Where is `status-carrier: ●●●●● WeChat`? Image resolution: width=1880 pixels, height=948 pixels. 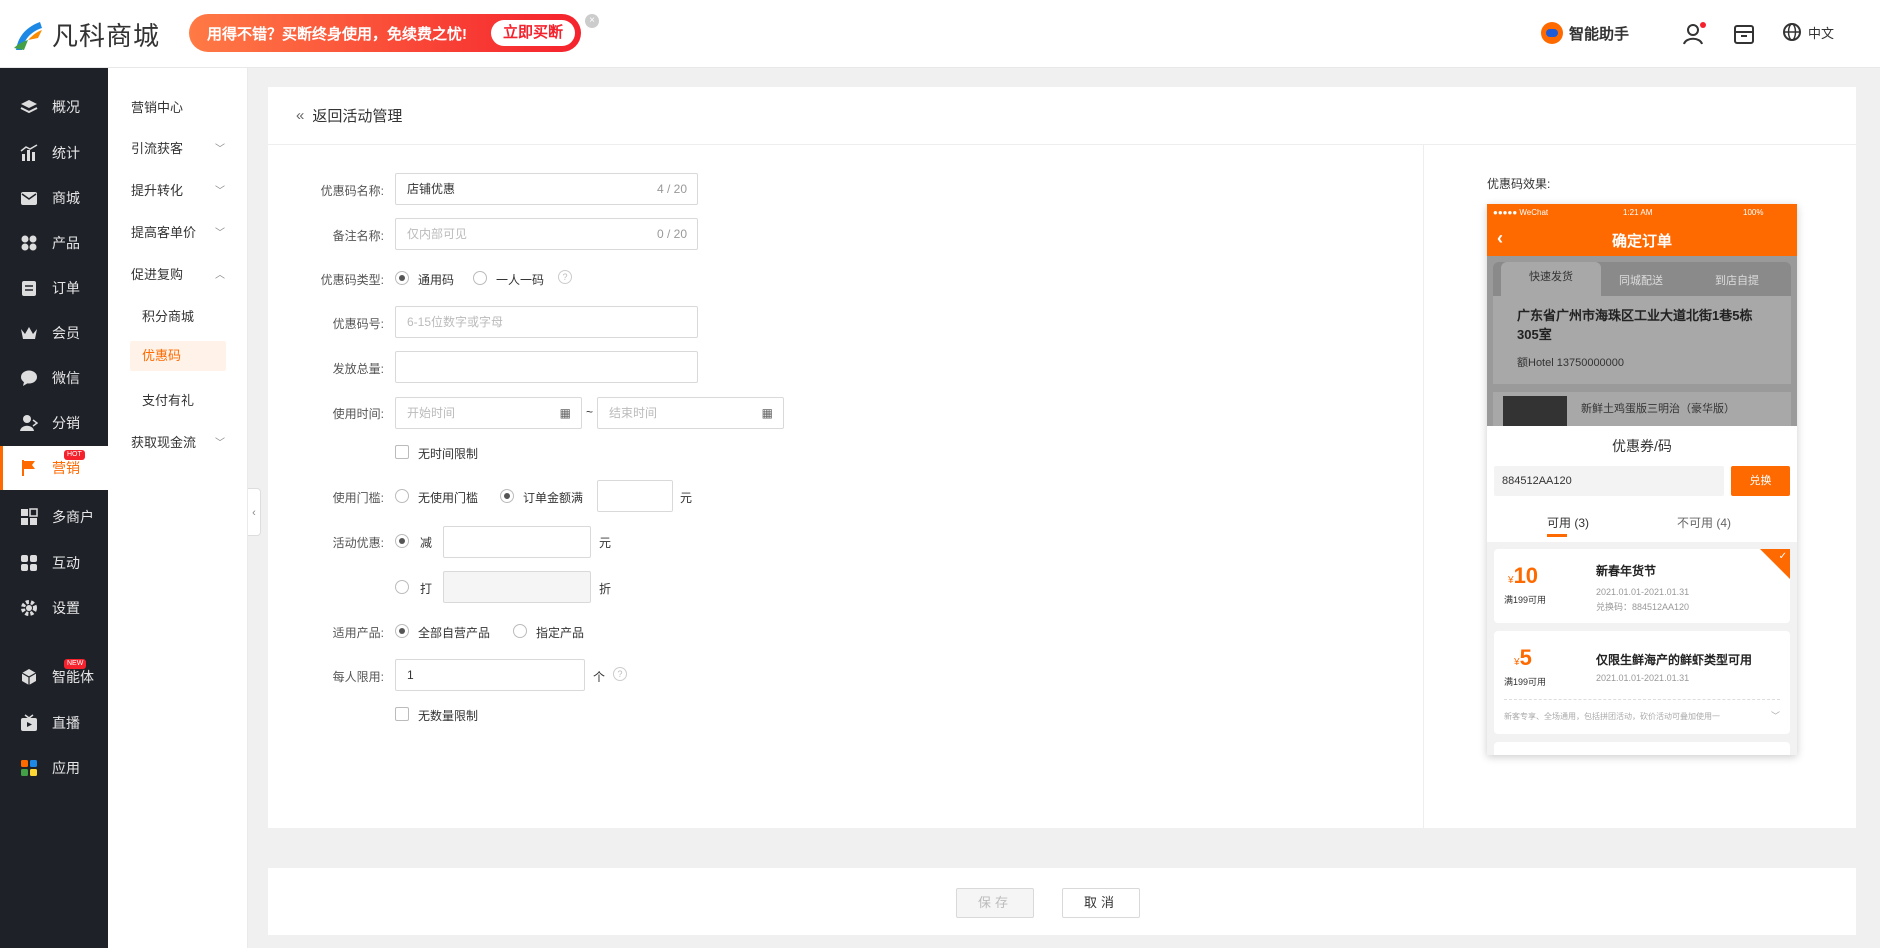
status-carrier: ●●●●● WeChat is located at coordinates (1521, 212).